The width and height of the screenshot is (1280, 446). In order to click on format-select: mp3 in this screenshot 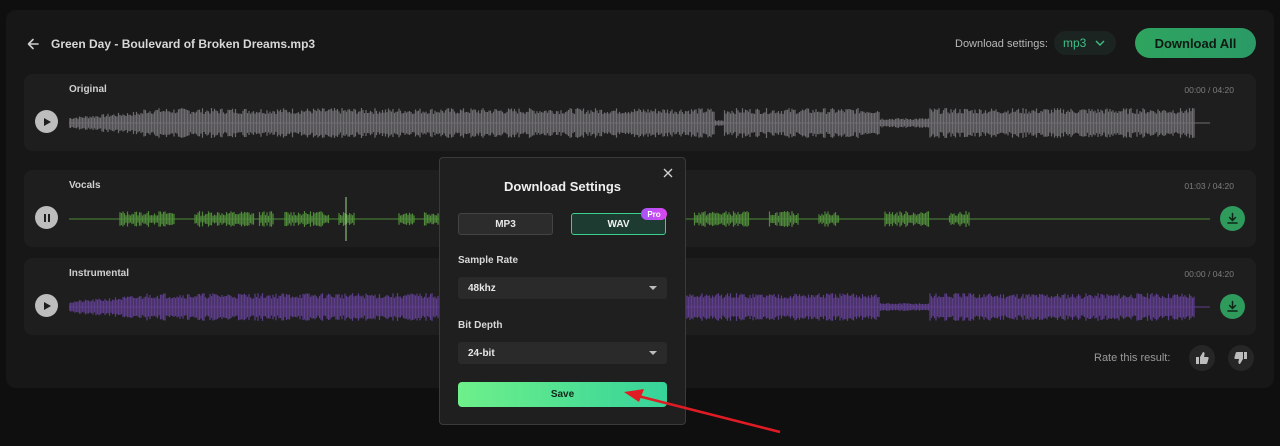, I will do `click(1085, 43)`.